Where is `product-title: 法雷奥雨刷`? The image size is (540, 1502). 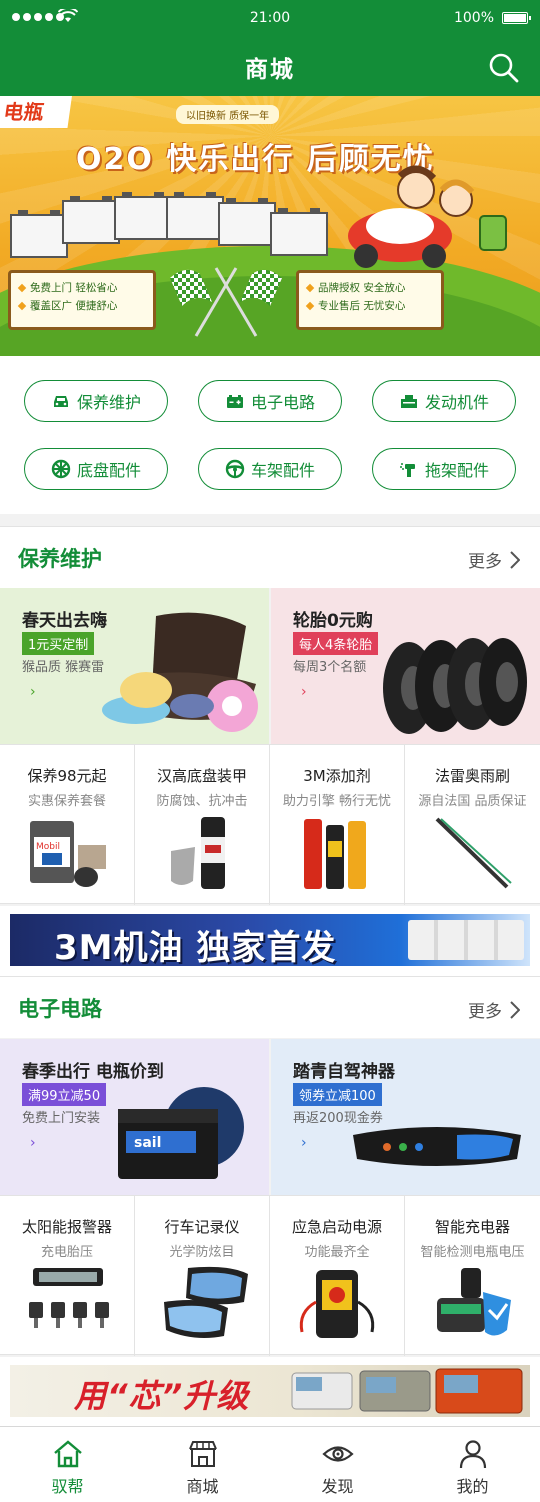 product-title: 法雷奥雨刷 is located at coordinates (472, 776).